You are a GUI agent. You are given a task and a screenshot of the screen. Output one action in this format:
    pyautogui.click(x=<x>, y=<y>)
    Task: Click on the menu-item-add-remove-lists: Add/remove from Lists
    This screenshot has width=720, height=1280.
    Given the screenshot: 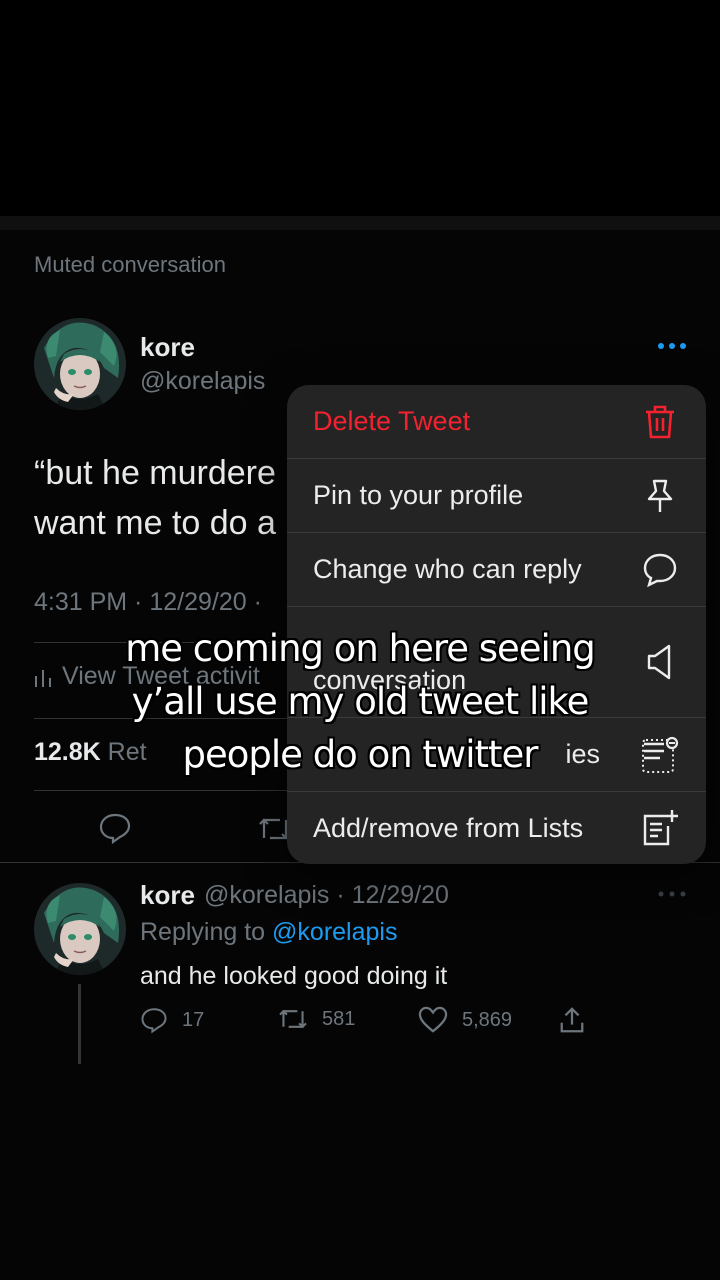 What is the action you would take?
    pyautogui.click(x=496, y=828)
    